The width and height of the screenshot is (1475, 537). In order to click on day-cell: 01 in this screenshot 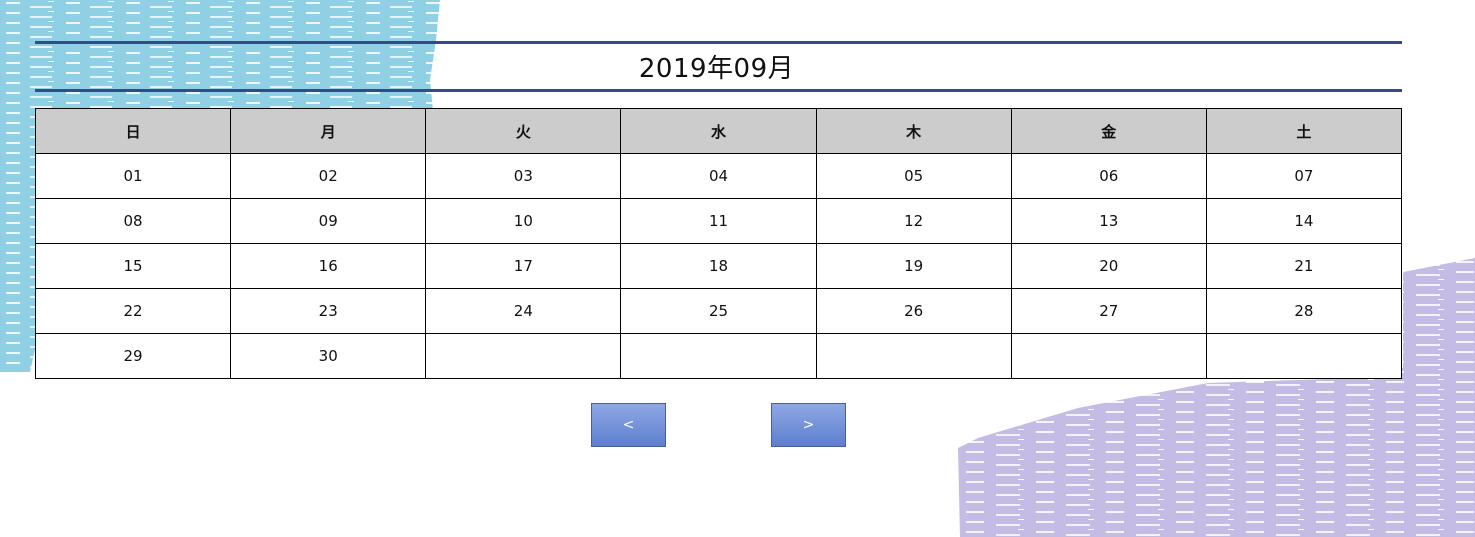, I will do `click(133, 176)`.